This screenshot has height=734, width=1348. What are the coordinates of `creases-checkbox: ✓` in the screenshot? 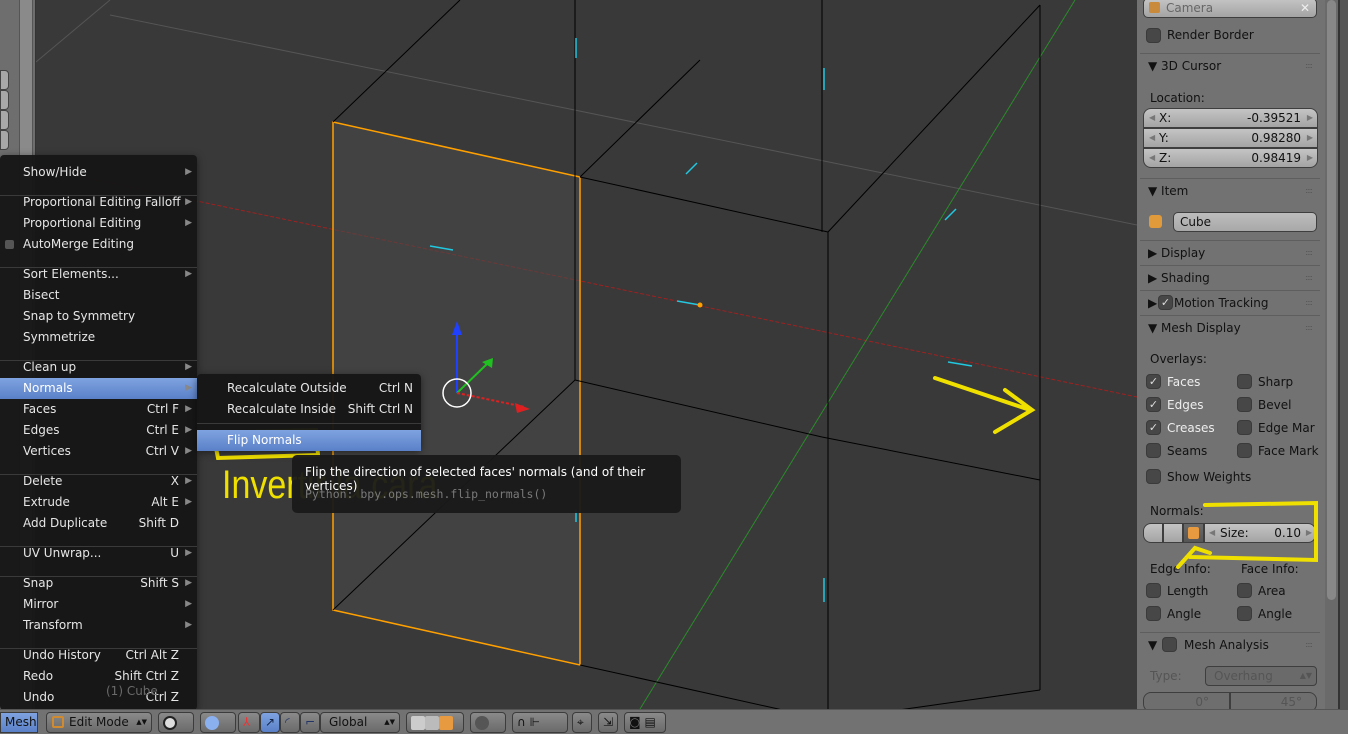 It's located at (1153, 427).